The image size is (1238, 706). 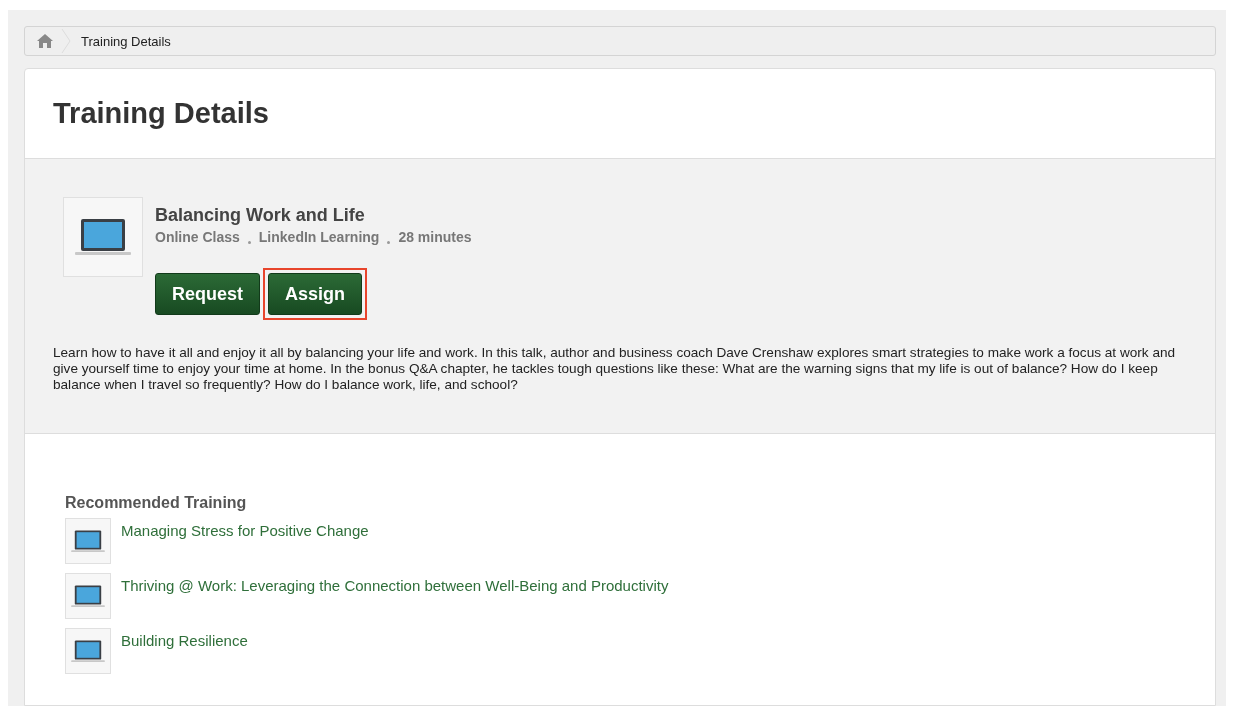 What do you see at coordinates (207, 294) in the screenshot?
I see `action-button: Request` at bounding box center [207, 294].